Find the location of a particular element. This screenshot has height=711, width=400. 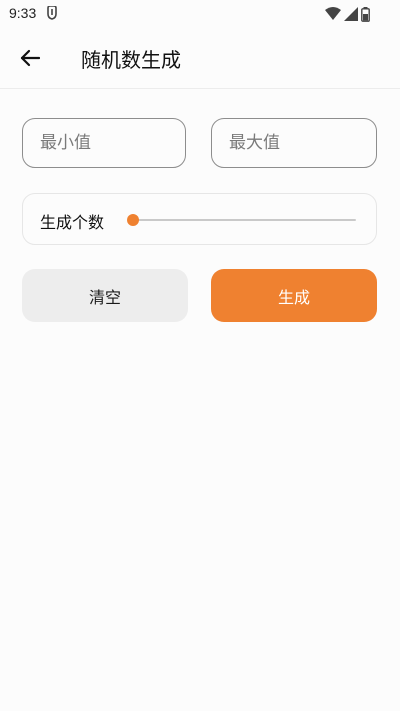

notification-icon is located at coordinates (52, 13).